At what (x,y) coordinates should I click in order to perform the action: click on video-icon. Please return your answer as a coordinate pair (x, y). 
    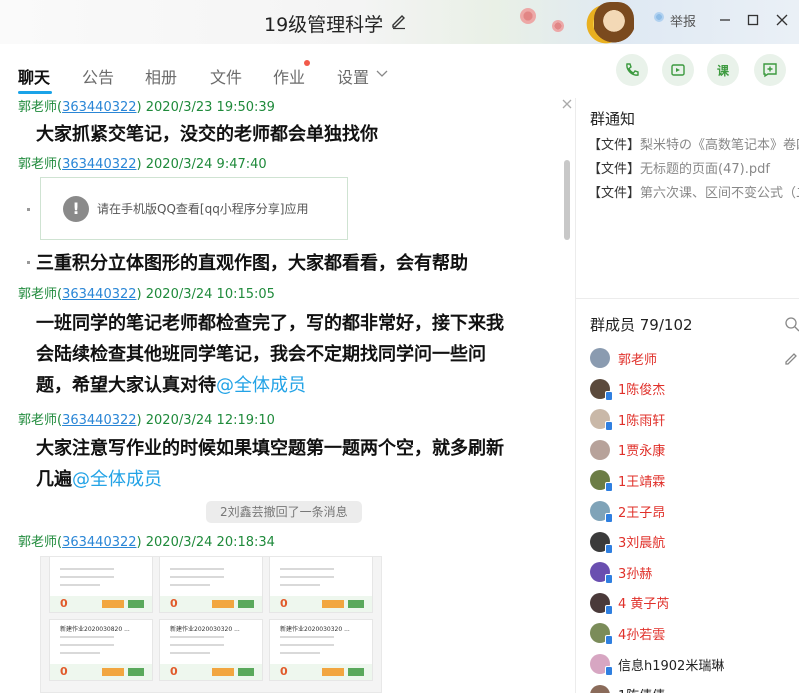
    Looking at the image, I should click on (678, 70).